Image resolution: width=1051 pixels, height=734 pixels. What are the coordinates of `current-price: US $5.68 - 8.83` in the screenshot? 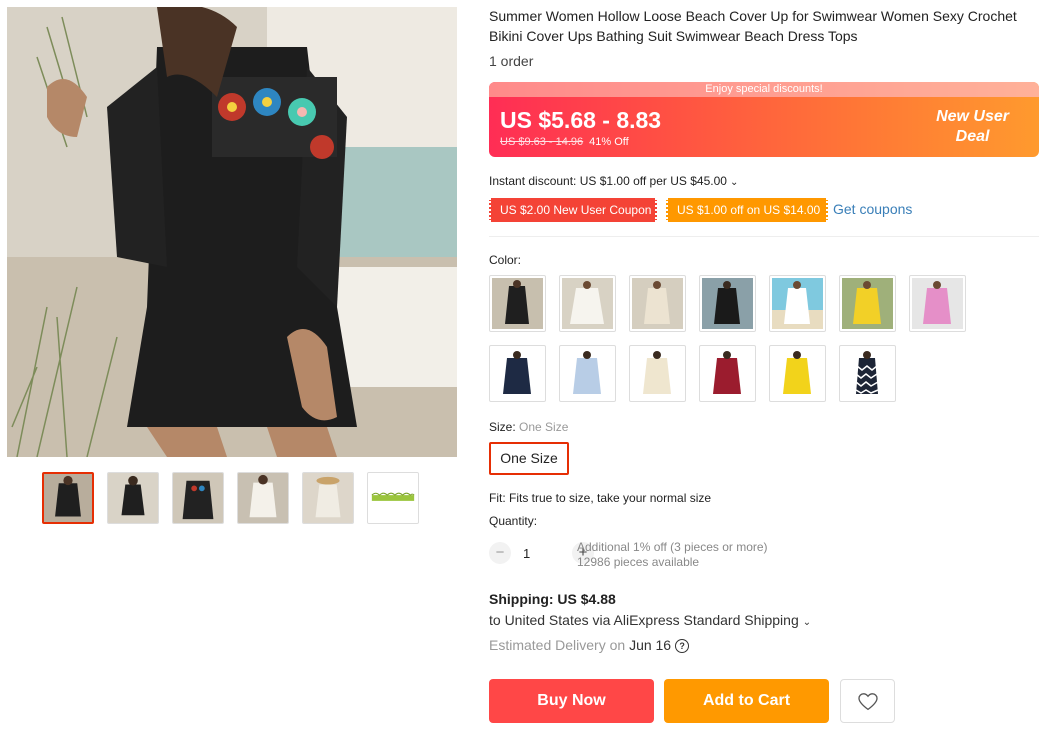 It's located at (581, 120).